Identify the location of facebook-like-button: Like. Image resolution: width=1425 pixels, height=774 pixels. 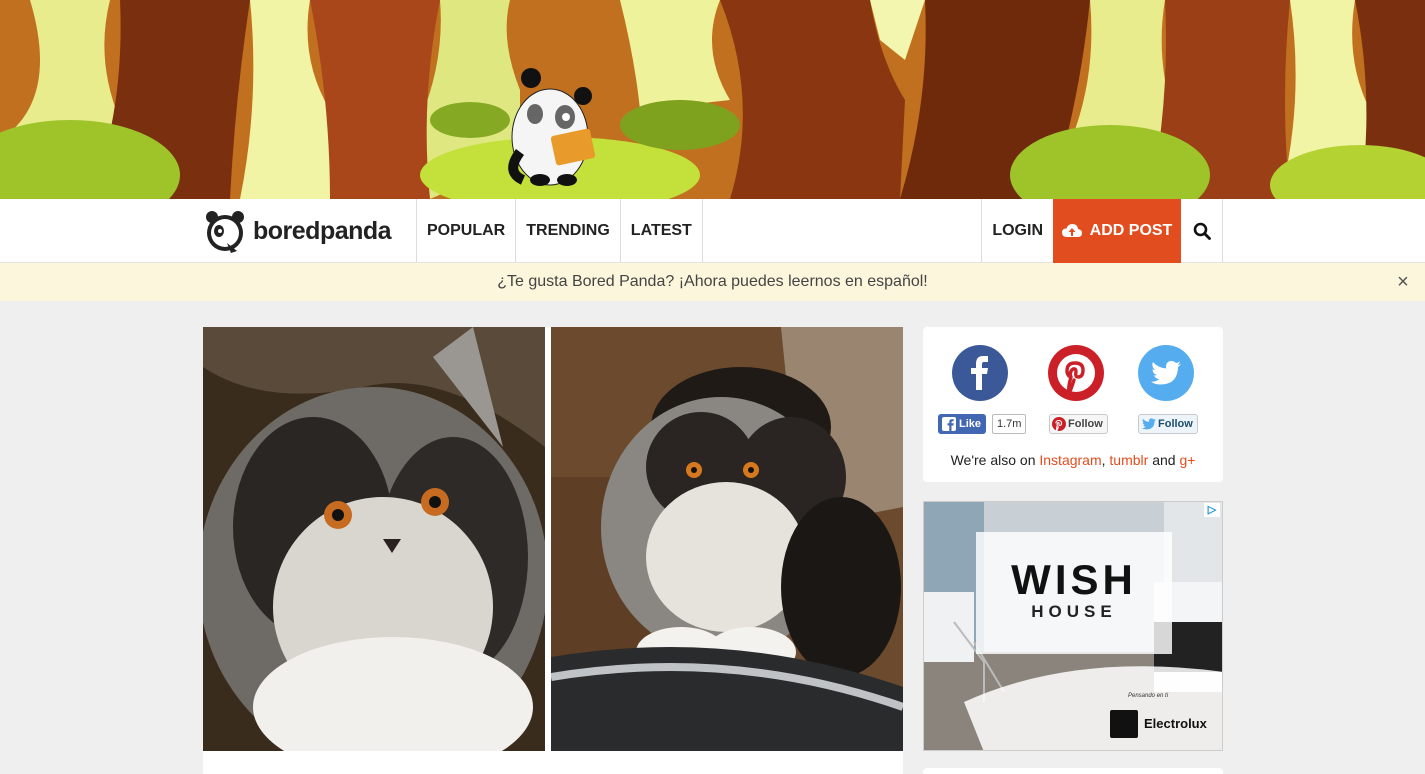
(962, 424).